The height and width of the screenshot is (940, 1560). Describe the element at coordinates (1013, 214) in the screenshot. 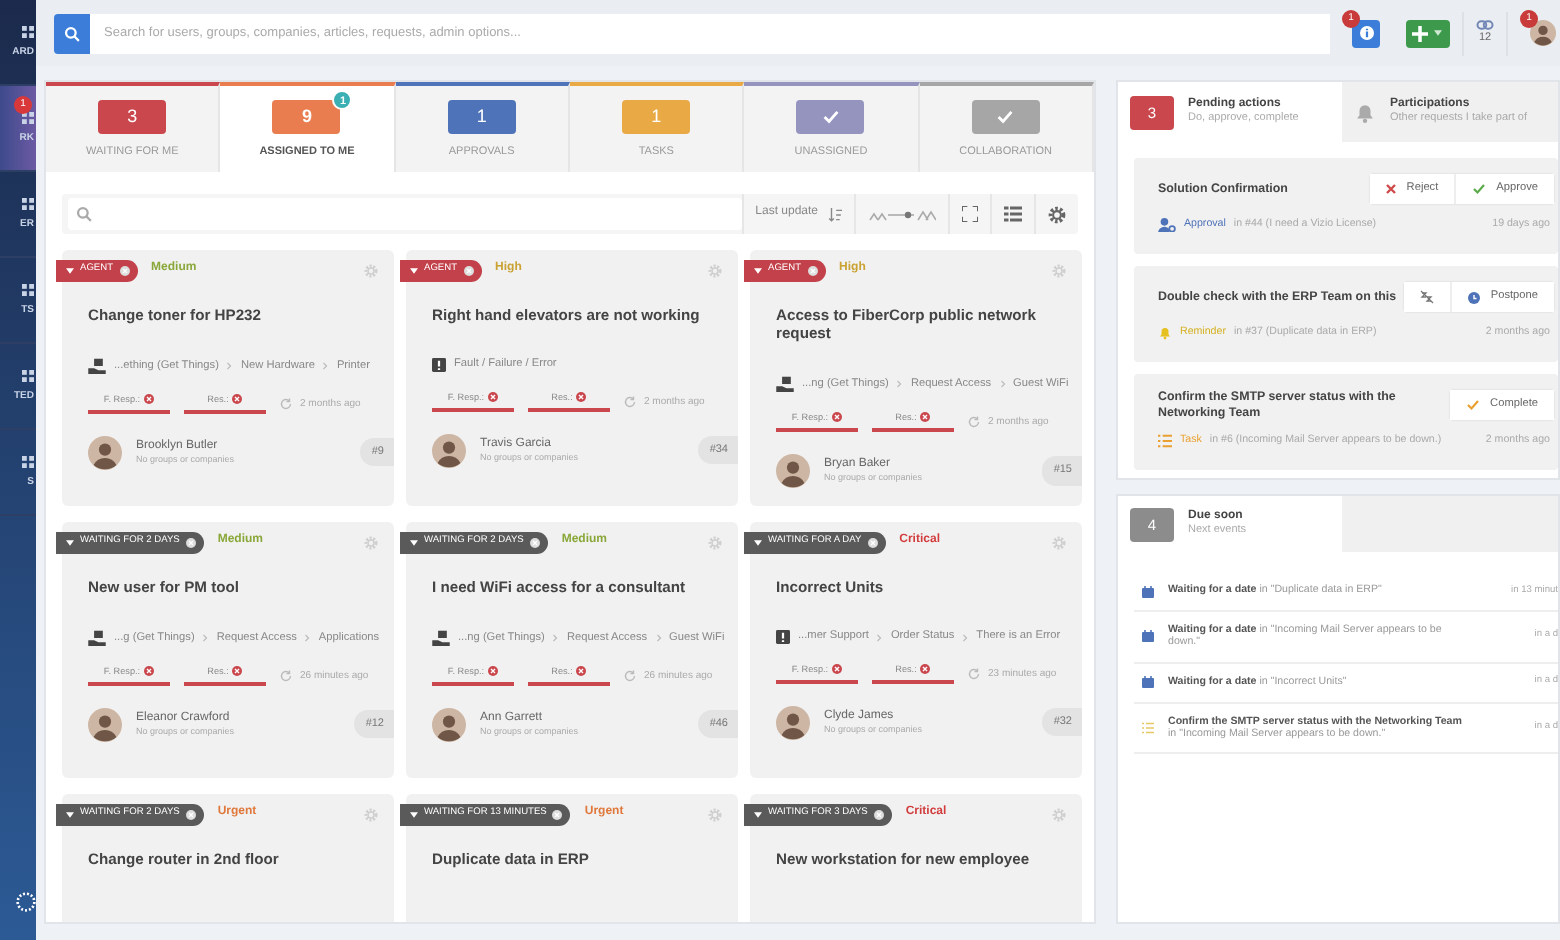

I see `list-view-icon` at that location.